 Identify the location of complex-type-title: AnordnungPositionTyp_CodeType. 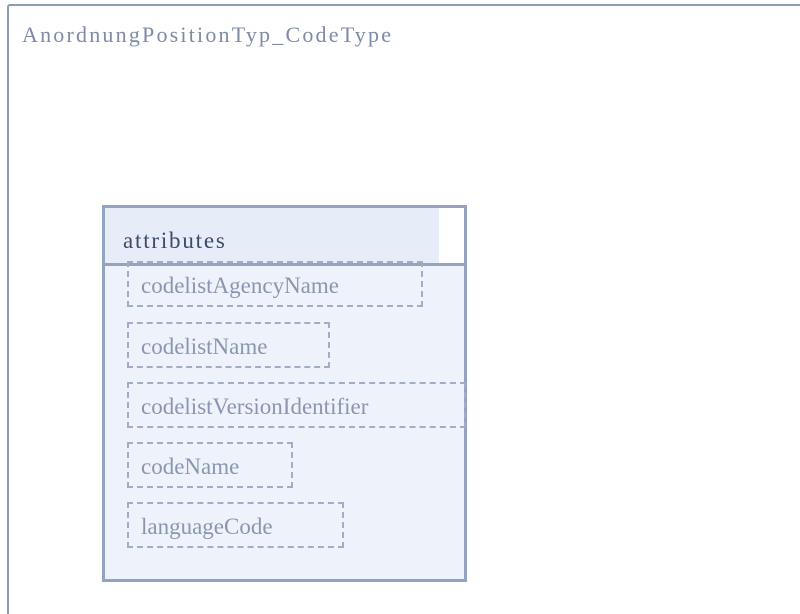
(208, 34).